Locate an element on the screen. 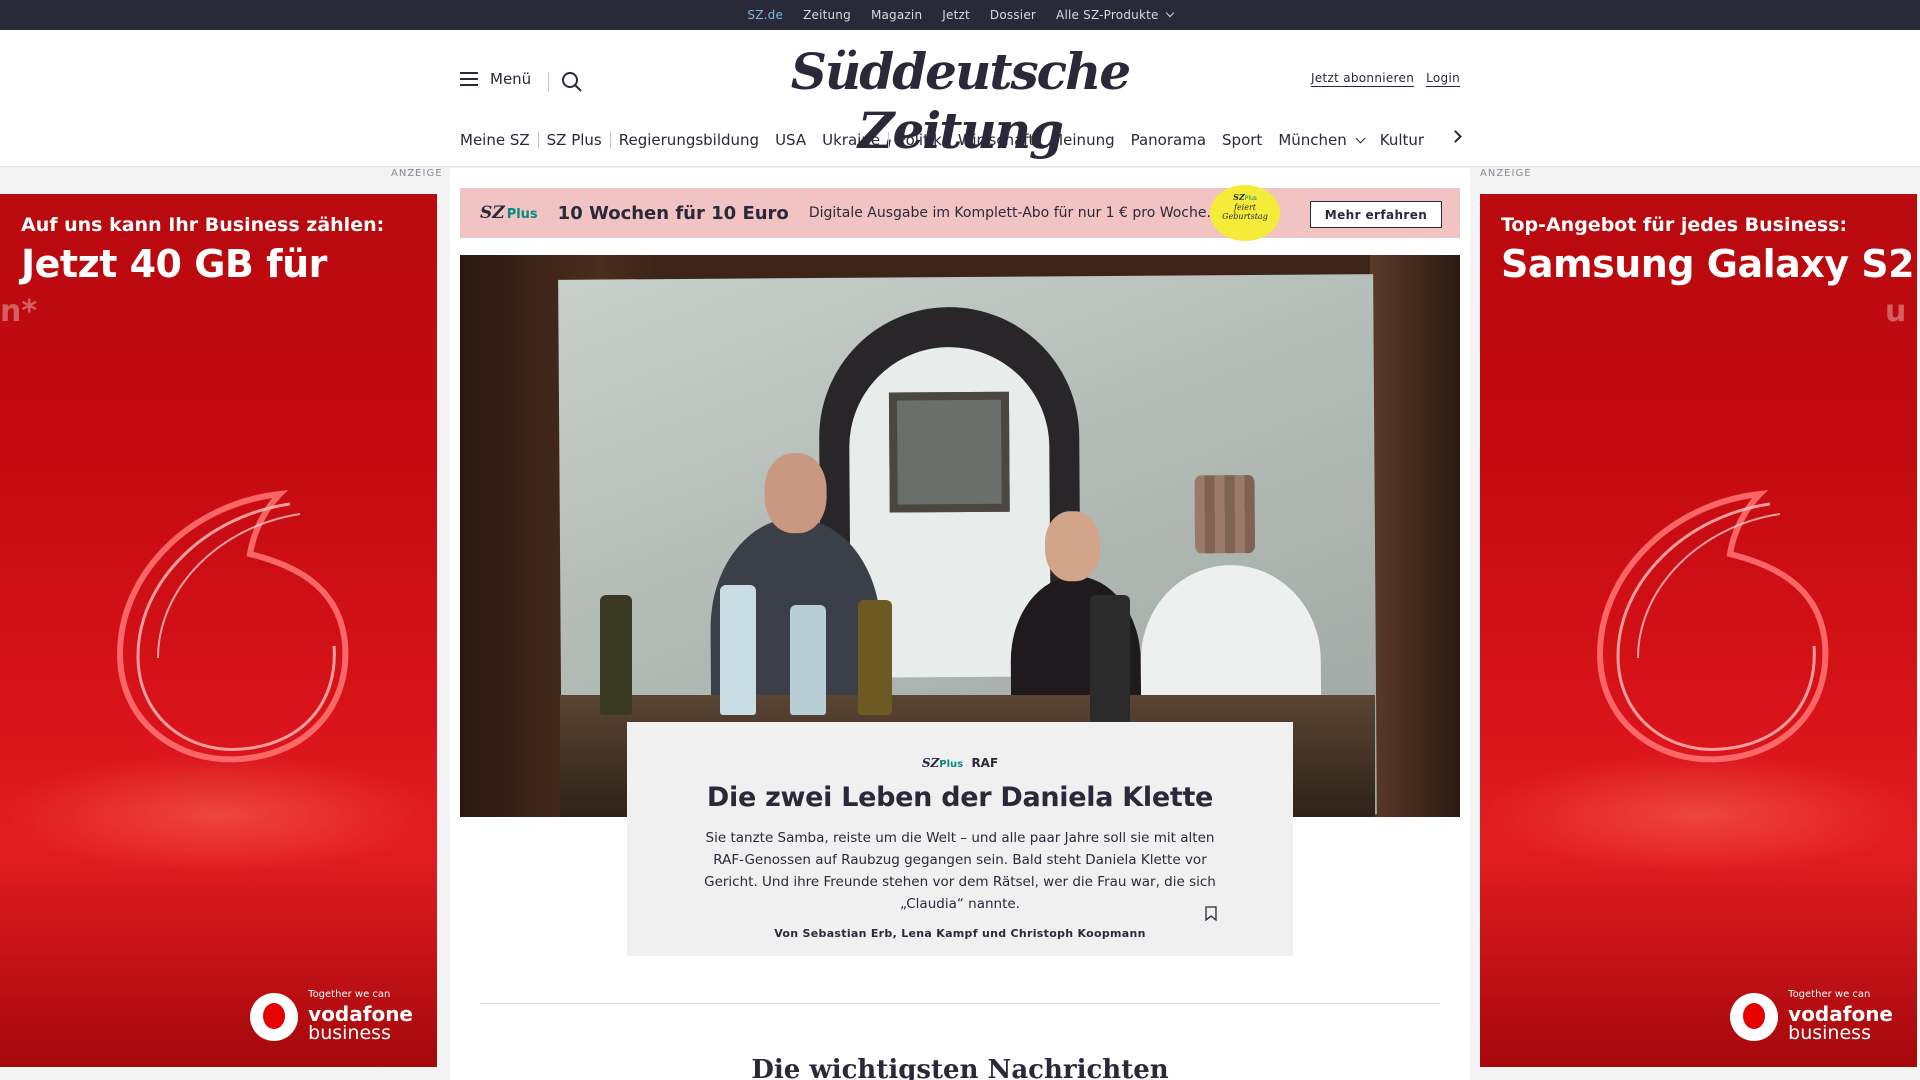 This screenshot has height=1080, width=1920. hamburger-icon is located at coordinates (469, 79).